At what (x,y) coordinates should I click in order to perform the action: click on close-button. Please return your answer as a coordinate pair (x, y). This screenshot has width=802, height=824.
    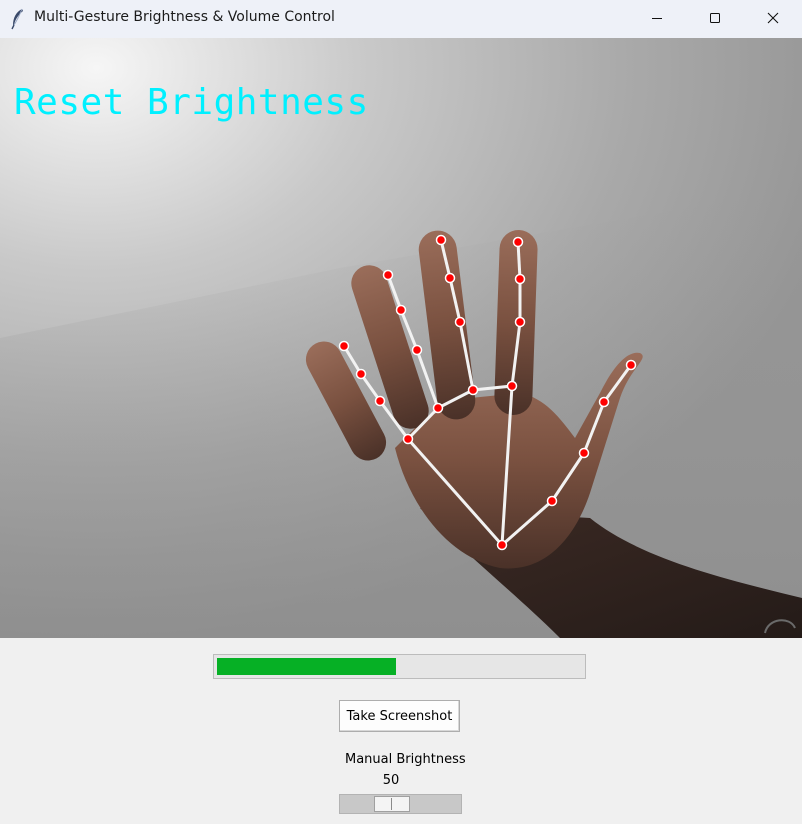
    Looking at the image, I should click on (773, 18).